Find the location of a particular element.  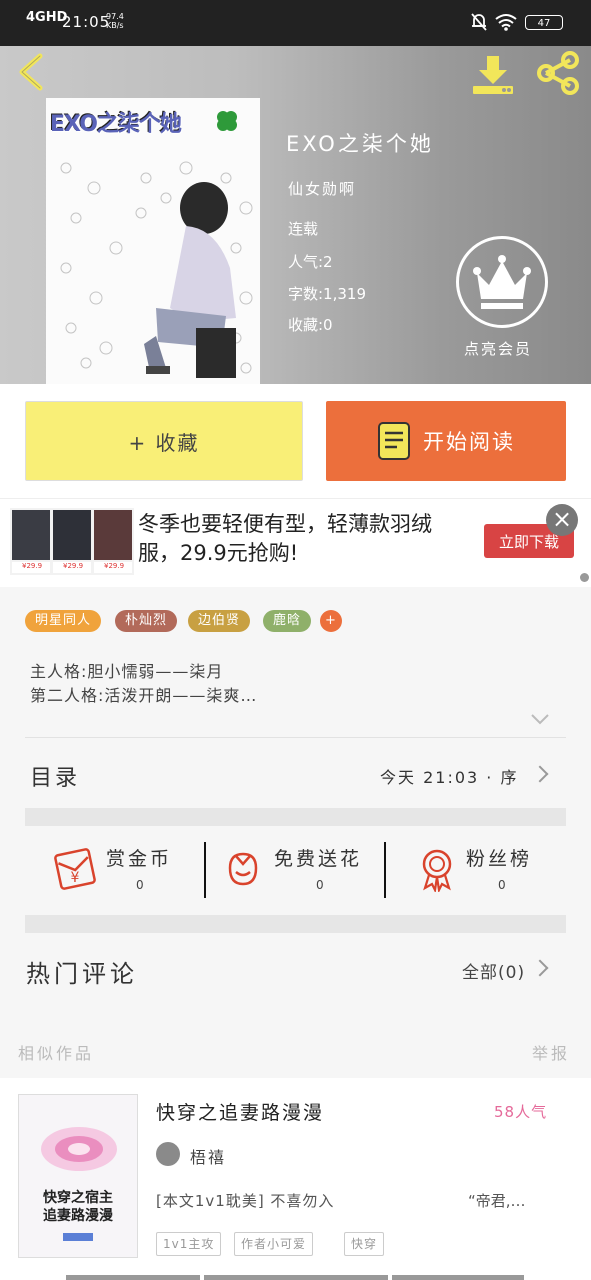

avatar is located at coordinates (168, 1154).